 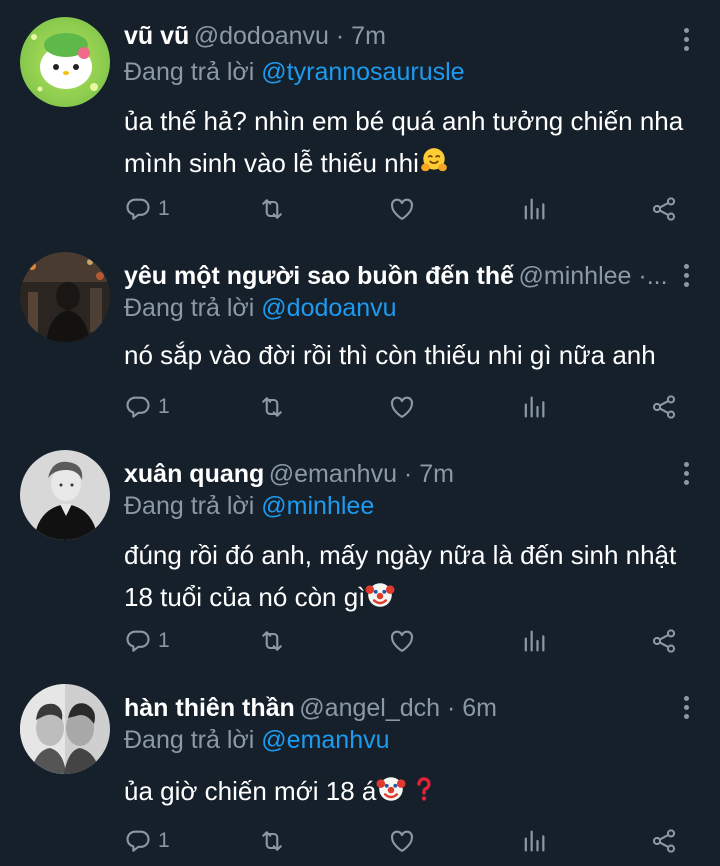 I want to click on tweet-text-line: ủa giờ chiến mới 18 á, so click(x=250, y=791).